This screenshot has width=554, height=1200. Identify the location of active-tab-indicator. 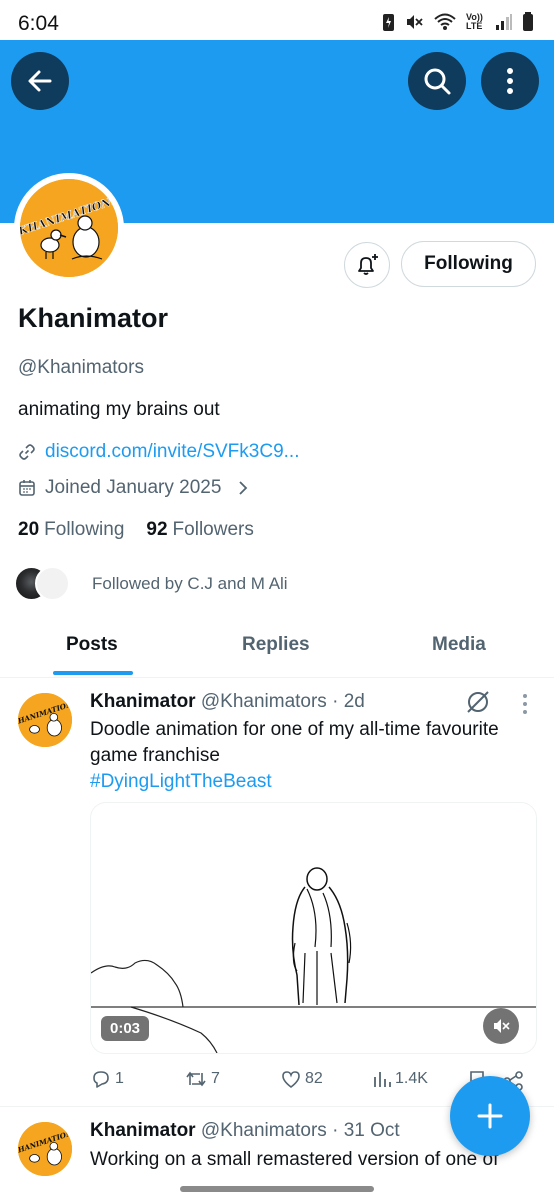
(93, 673).